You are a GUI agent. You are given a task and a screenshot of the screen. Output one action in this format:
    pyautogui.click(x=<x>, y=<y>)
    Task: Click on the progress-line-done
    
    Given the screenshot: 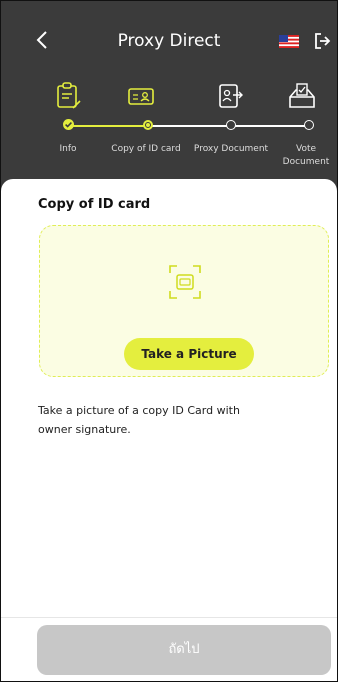 What is the action you would take?
    pyautogui.click(x=108, y=126)
    